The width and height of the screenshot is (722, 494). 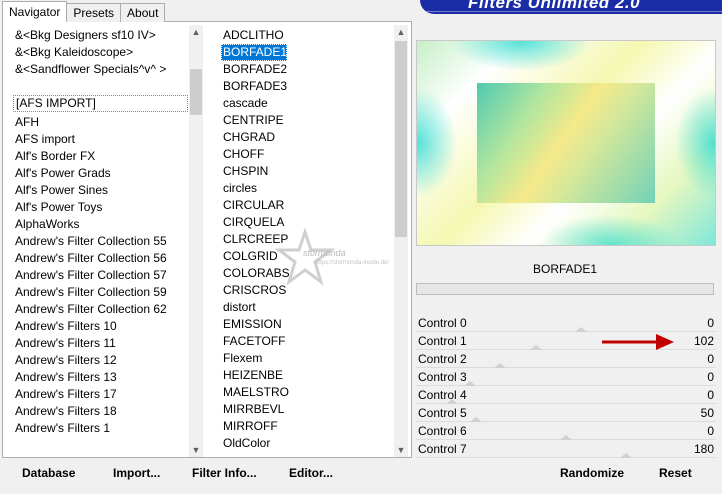 I want to click on filter-item: cascade, so click(x=307, y=103).